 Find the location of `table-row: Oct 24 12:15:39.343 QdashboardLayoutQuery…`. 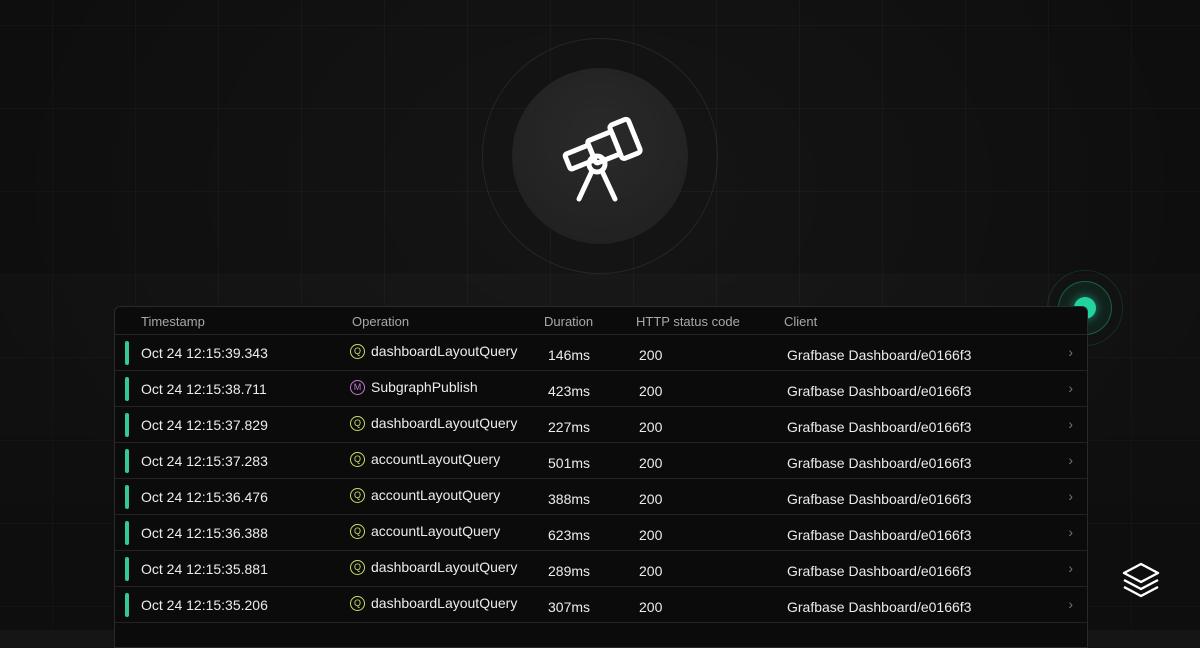

table-row: Oct 24 12:15:39.343 QdashboardLayoutQuery… is located at coordinates (601, 353).